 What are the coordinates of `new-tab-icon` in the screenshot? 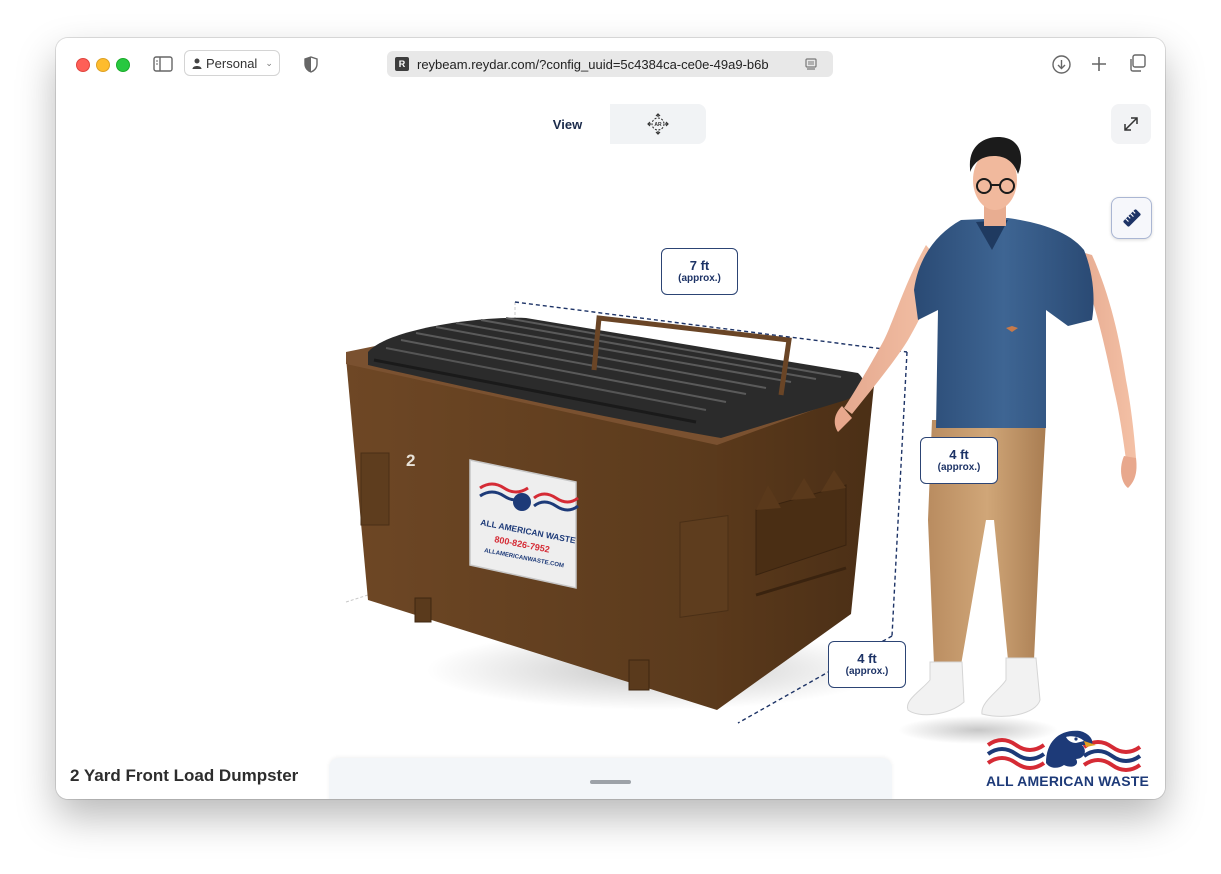 It's located at (1099, 64).